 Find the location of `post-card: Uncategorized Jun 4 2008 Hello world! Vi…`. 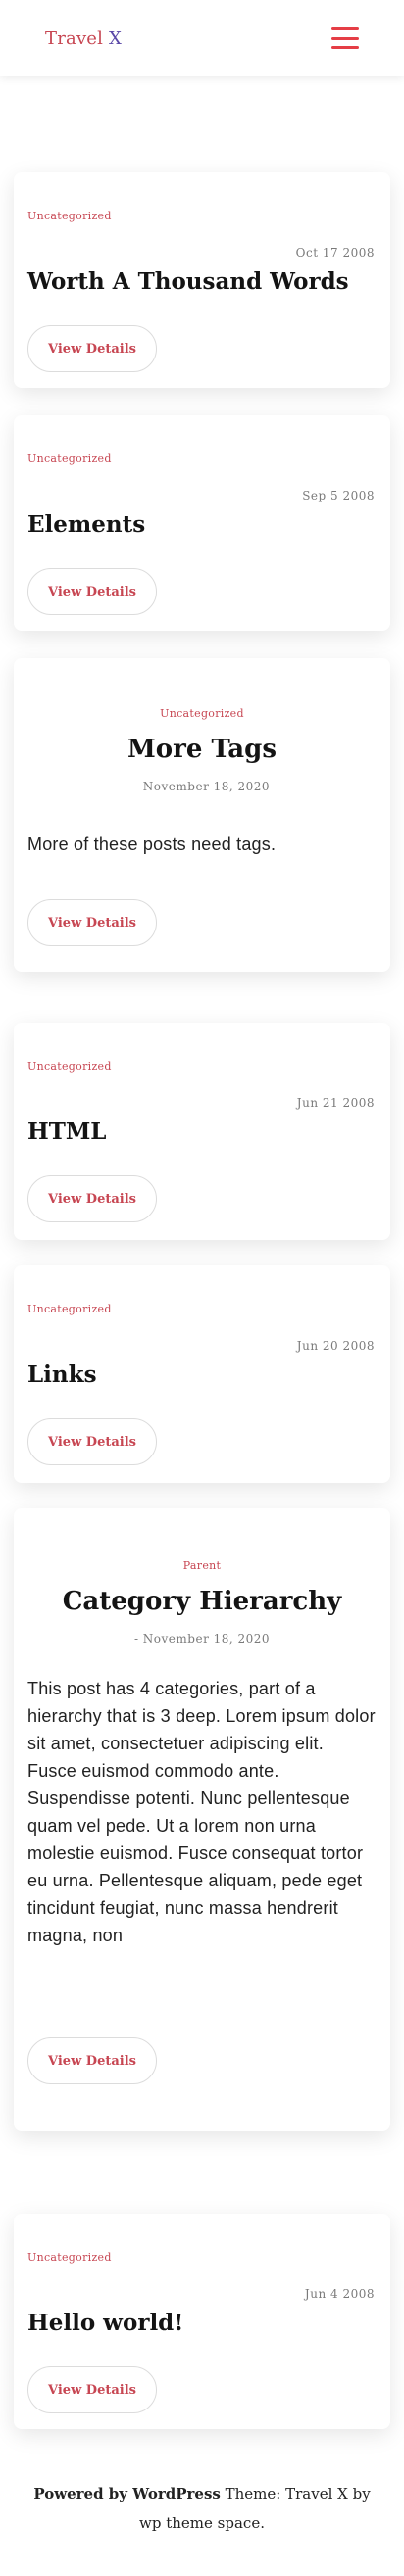

post-card: Uncategorized Jun 4 2008 Hello world! Vi… is located at coordinates (202, 2322).